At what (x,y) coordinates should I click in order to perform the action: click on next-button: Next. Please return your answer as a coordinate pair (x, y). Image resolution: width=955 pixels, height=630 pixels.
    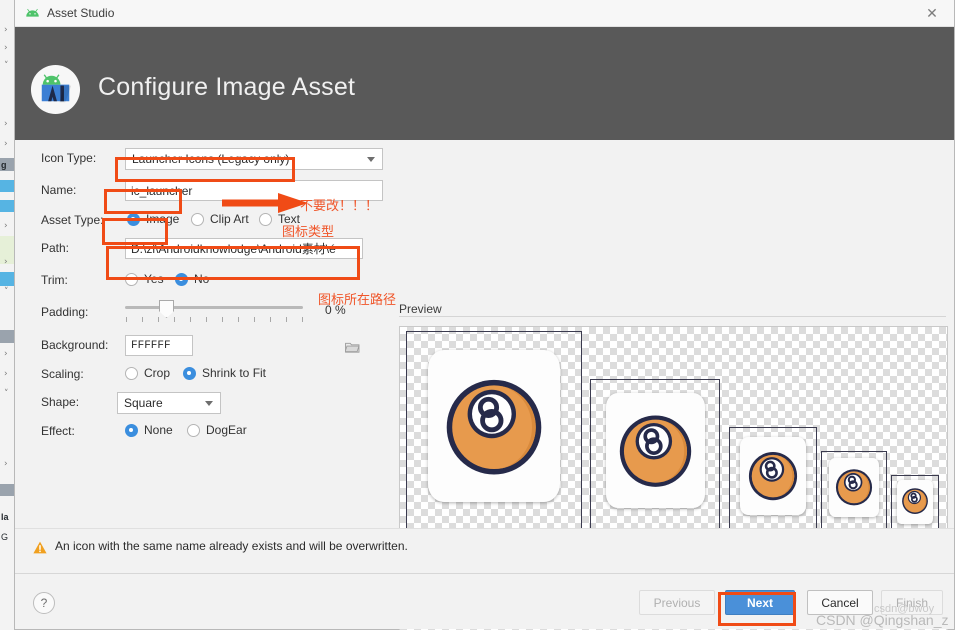
    Looking at the image, I should click on (760, 602).